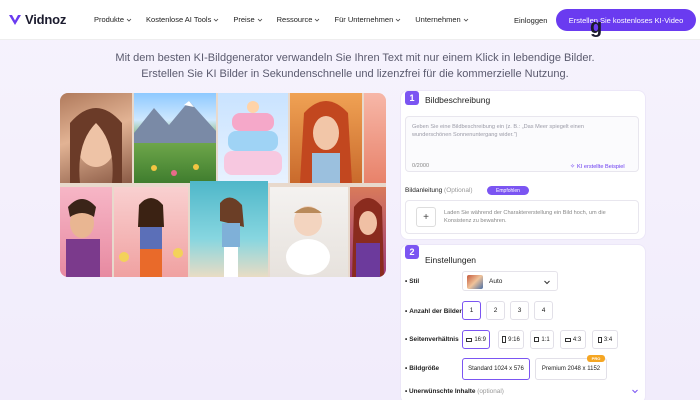  What do you see at coordinates (175, 138) in the screenshot?
I see `sample-image-landscape` at bounding box center [175, 138].